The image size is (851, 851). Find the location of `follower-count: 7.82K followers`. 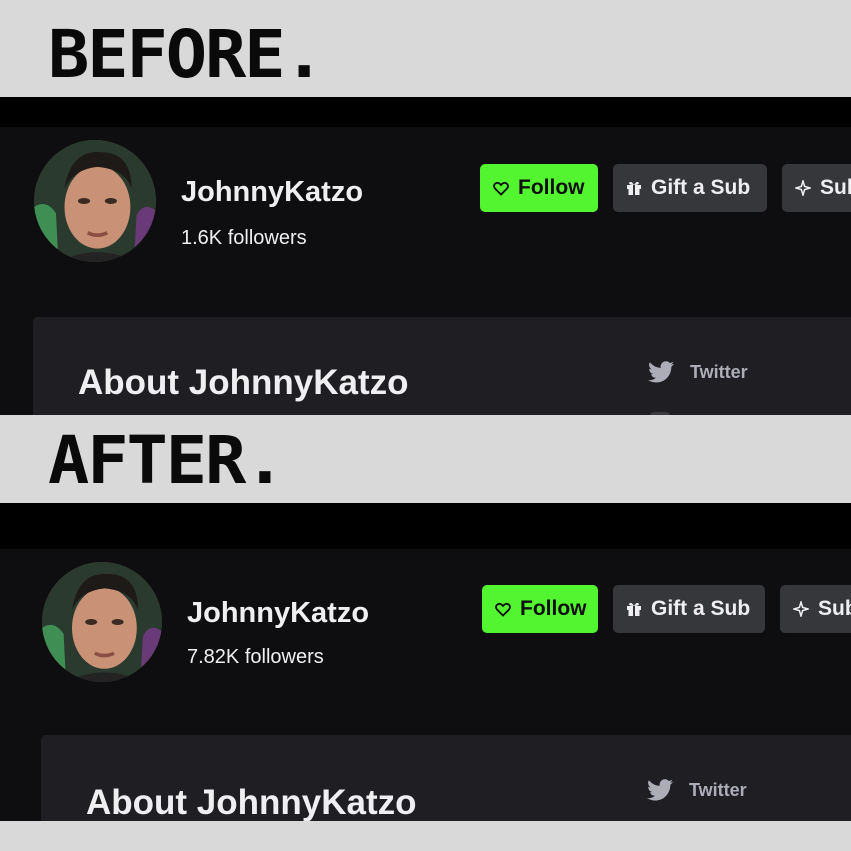

follower-count: 7.82K followers is located at coordinates (255, 657).